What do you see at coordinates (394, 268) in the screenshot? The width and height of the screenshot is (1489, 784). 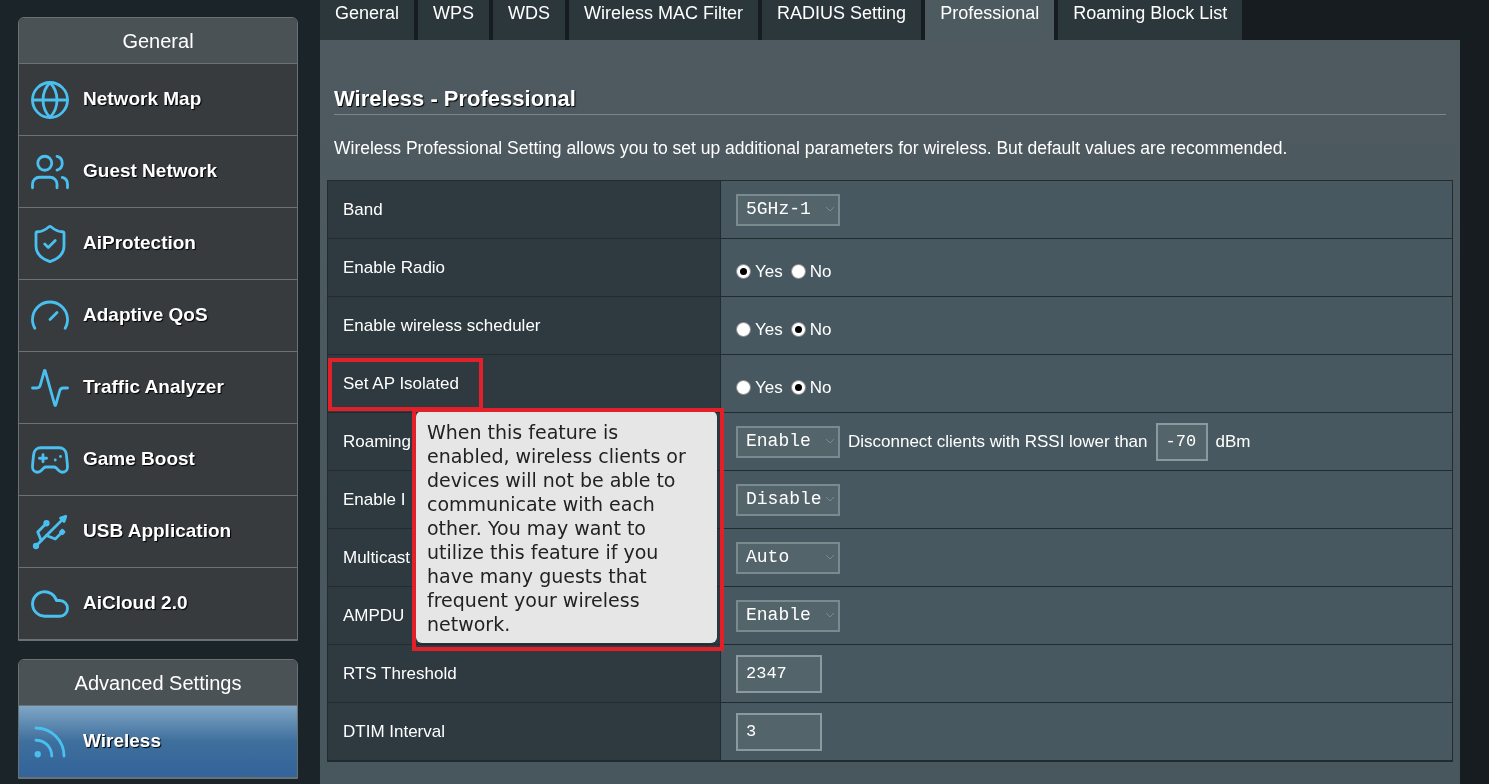 I see `setting-label: Enable Radio` at bounding box center [394, 268].